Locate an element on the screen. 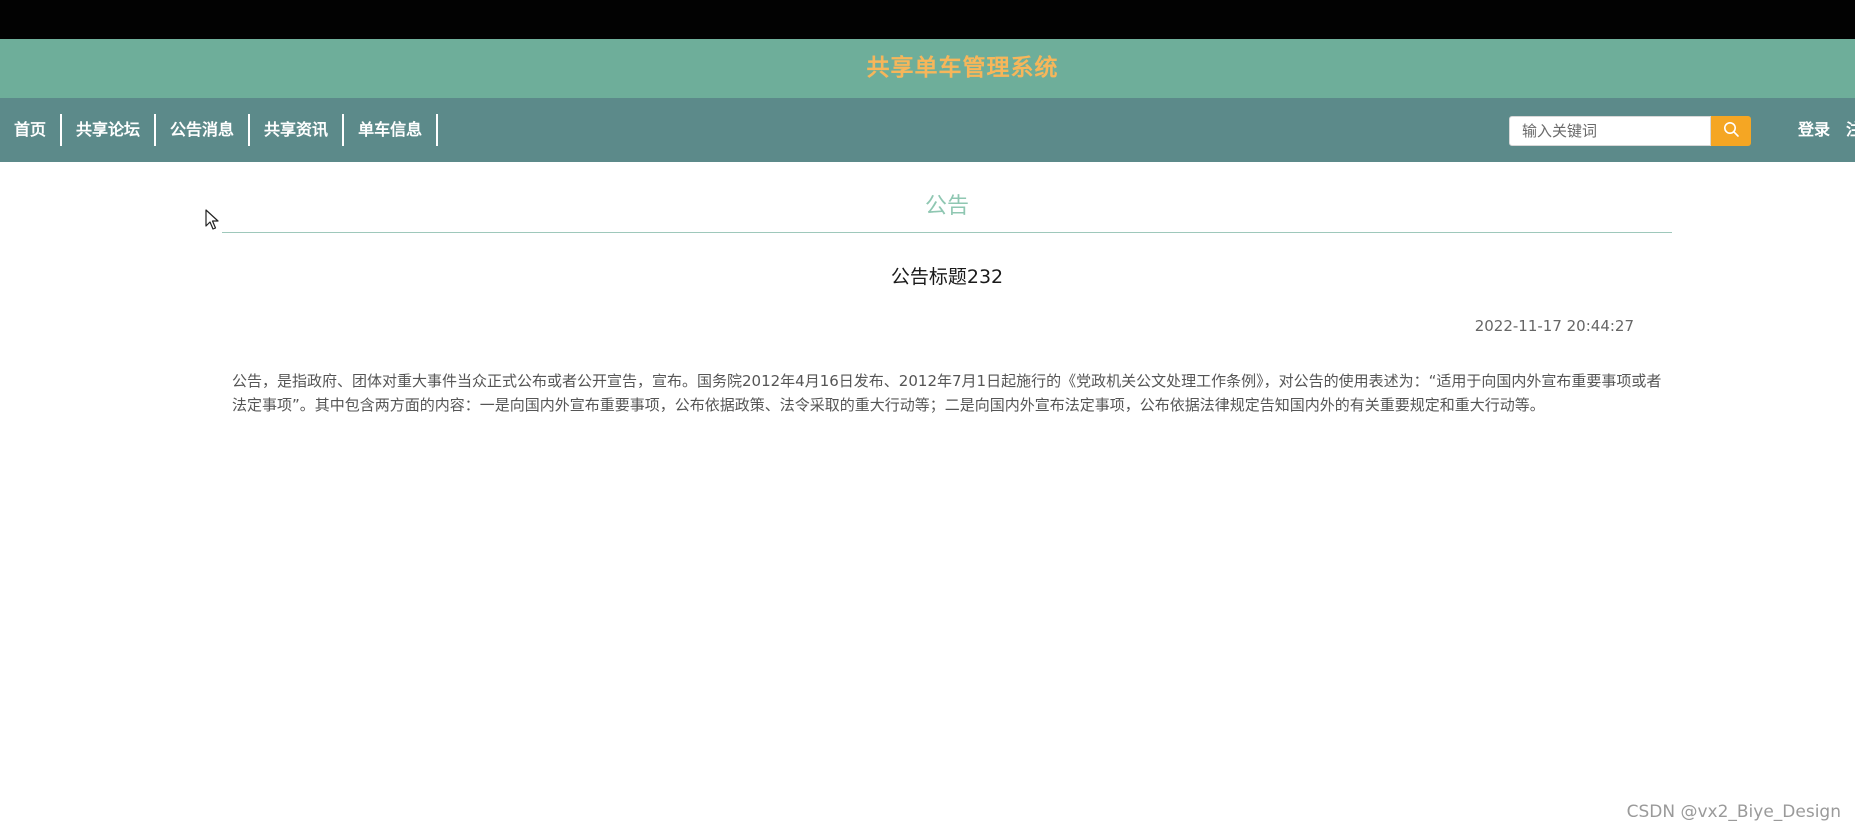 This screenshot has width=1855, height=834. nav-item-news: 共享资讯 is located at coordinates (297, 130).